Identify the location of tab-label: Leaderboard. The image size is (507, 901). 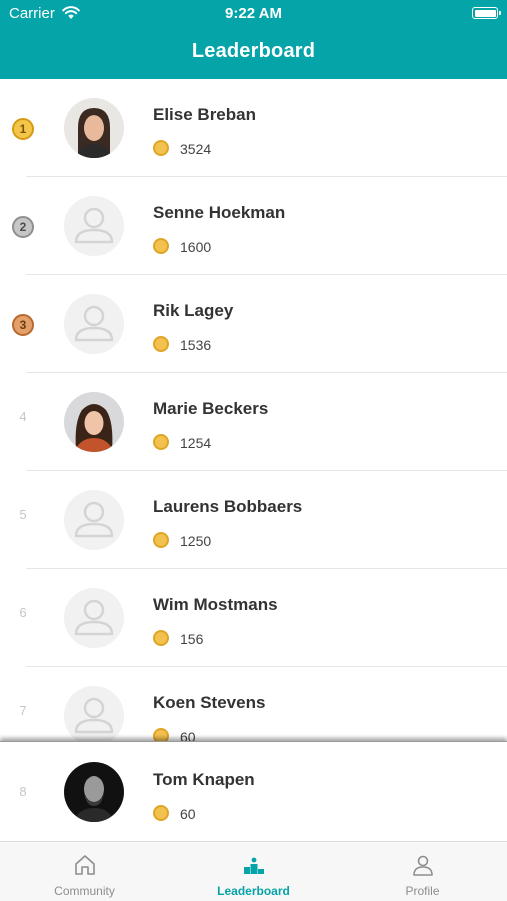
(253, 891).